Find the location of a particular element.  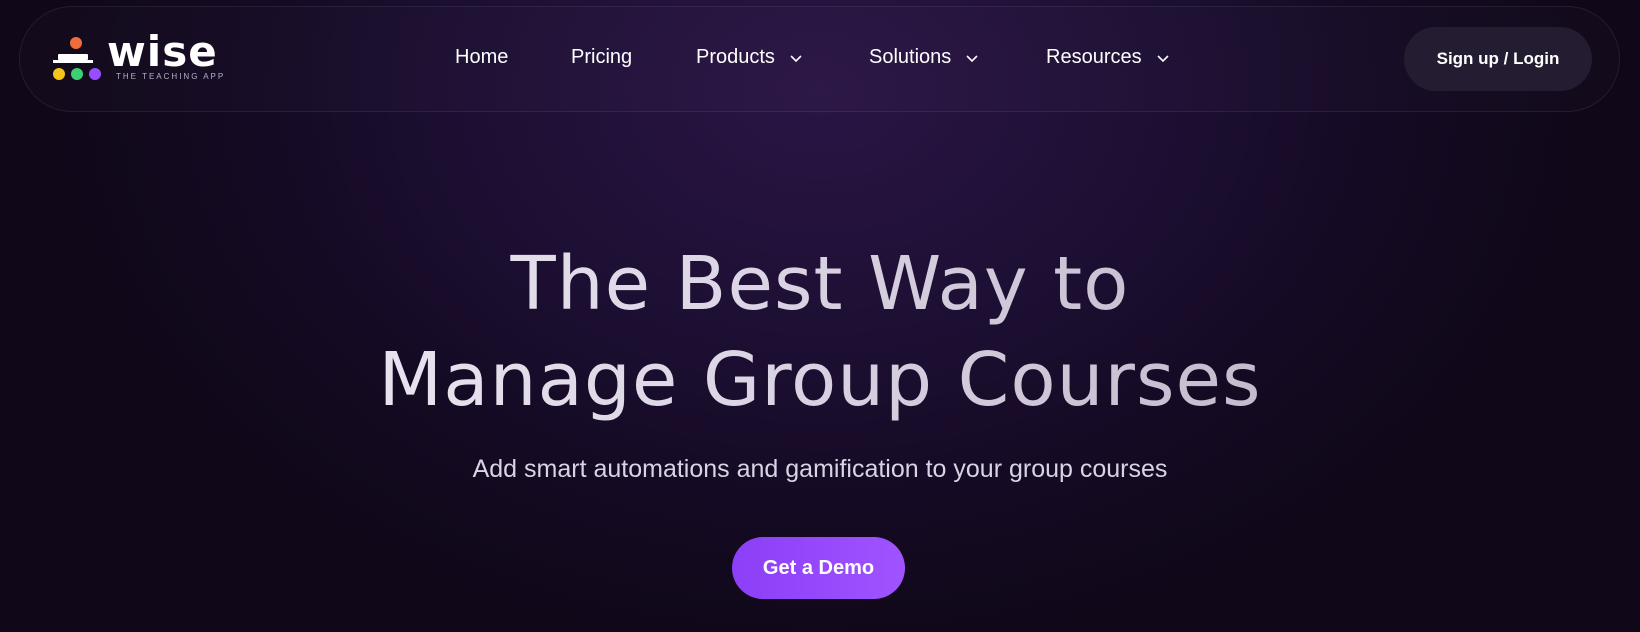

get-demo-button: Get a Demo is located at coordinates (818, 568).